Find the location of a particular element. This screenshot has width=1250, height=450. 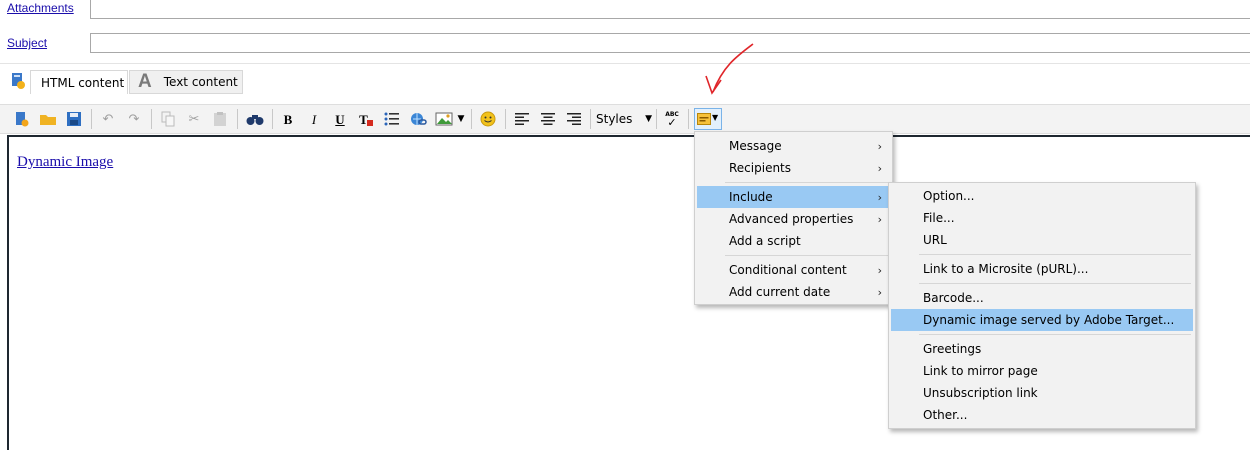

menu-item-recipients: Recipients › is located at coordinates (793, 168).